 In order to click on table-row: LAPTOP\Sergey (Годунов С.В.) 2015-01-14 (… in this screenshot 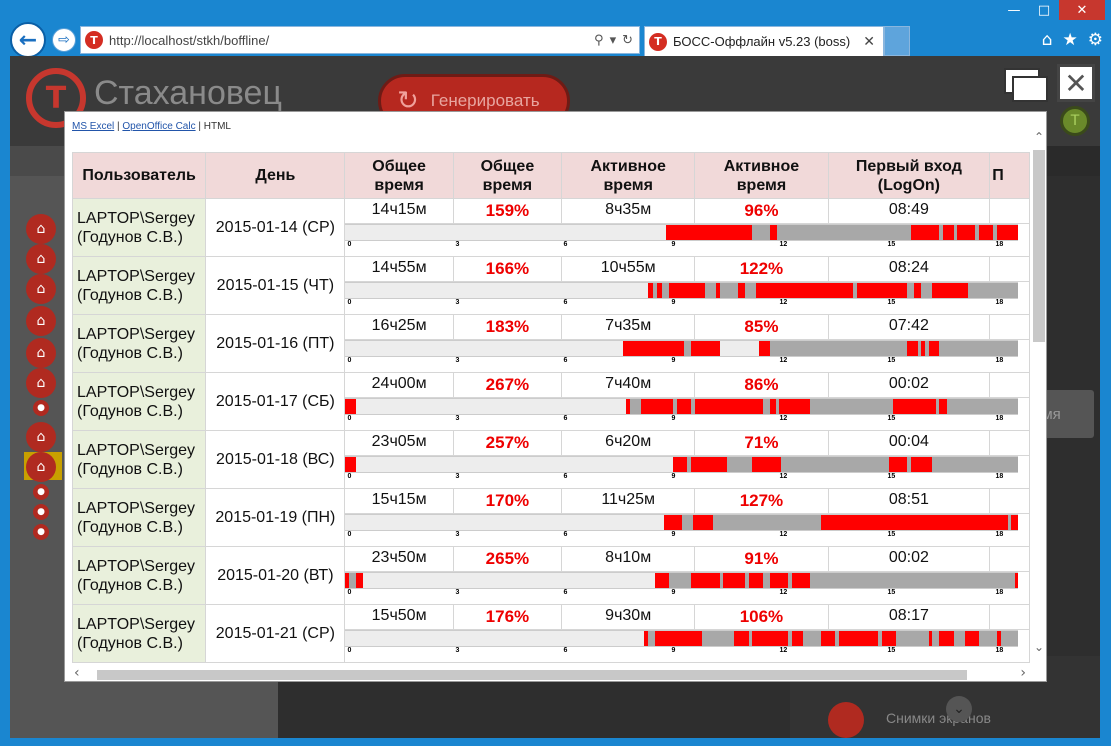, I will do `click(551, 227)`.